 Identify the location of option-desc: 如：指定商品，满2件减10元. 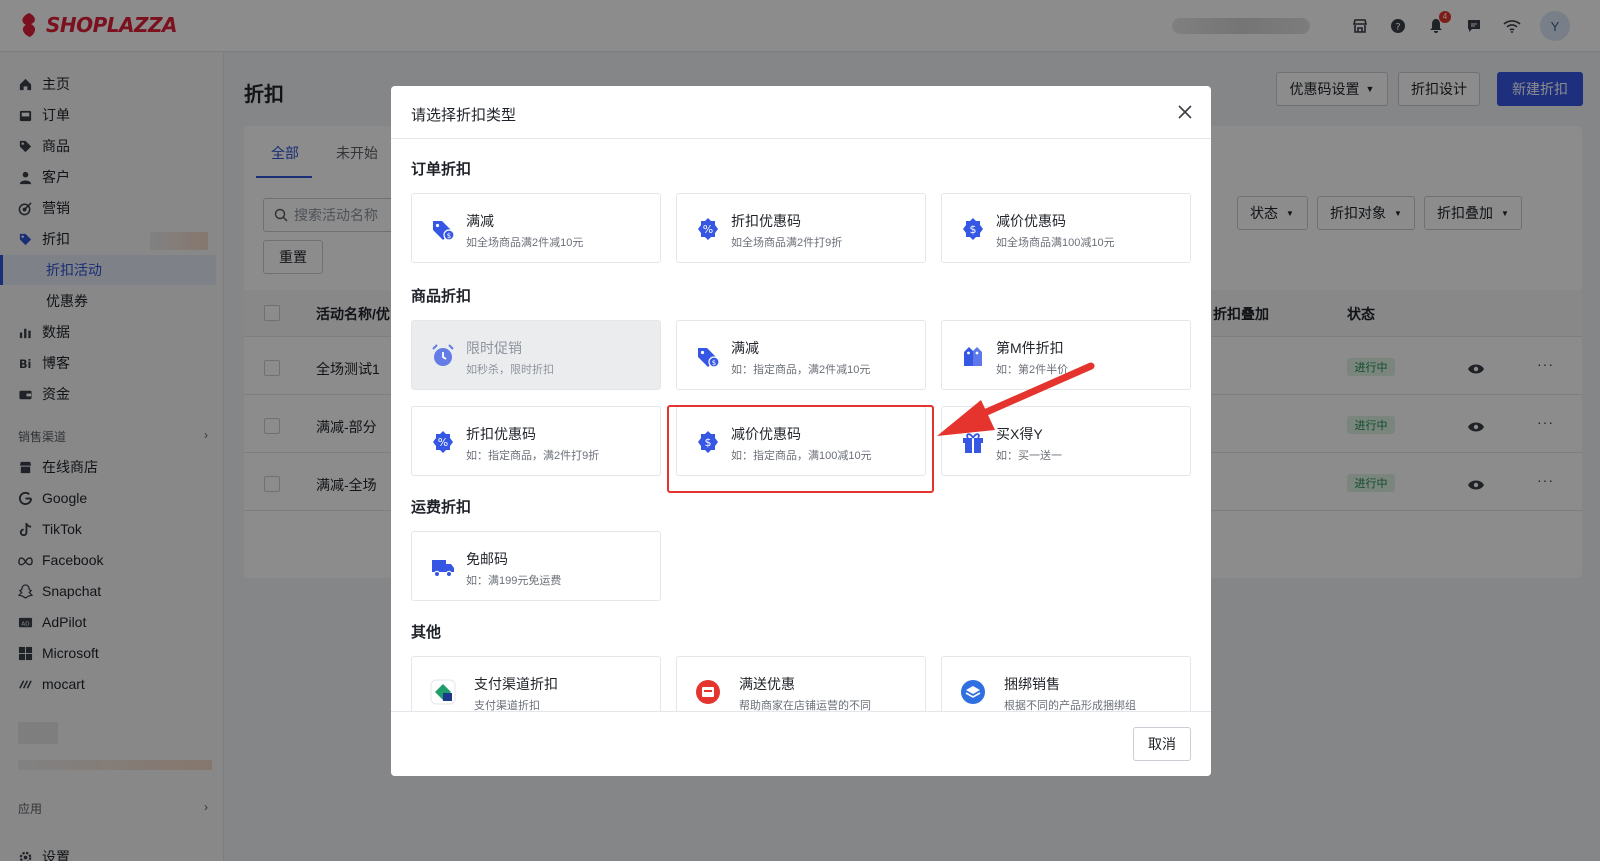
(801, 370).